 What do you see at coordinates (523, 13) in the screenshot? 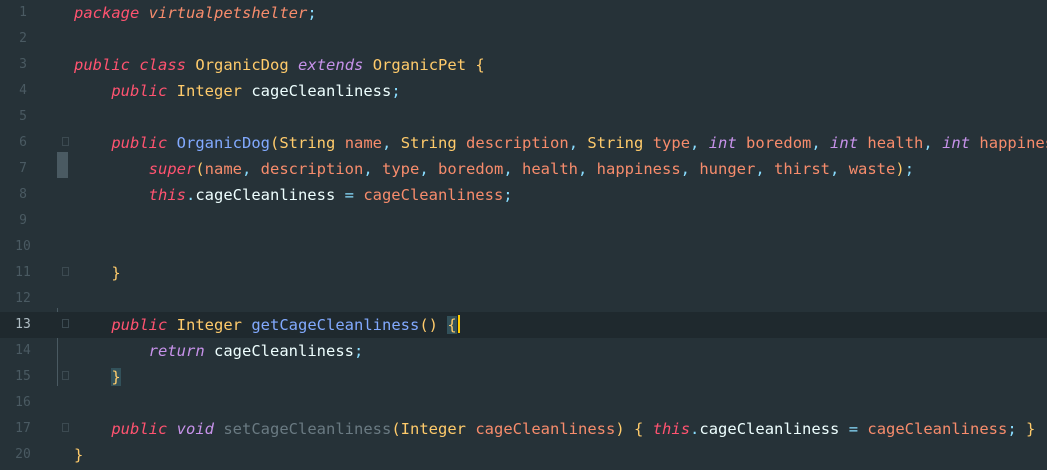
I see `code-line: 1 package virtualpetshelter;` at bounding box center [523, 13].